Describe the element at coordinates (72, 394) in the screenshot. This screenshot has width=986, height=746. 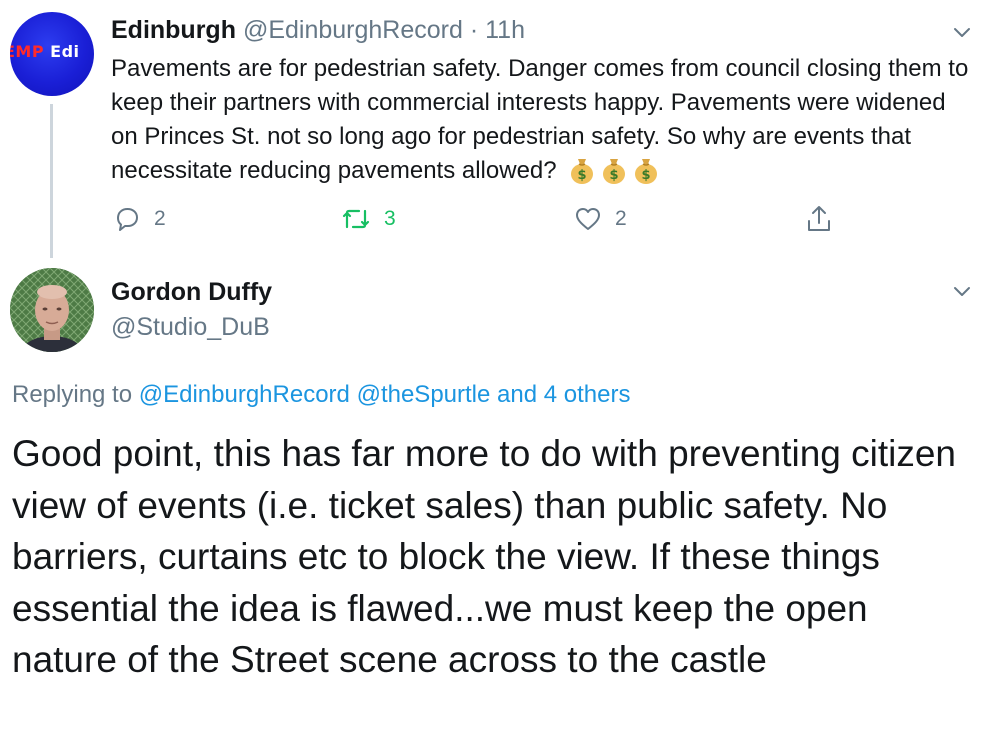
I see `replying-to-label: Replying to` at that location.